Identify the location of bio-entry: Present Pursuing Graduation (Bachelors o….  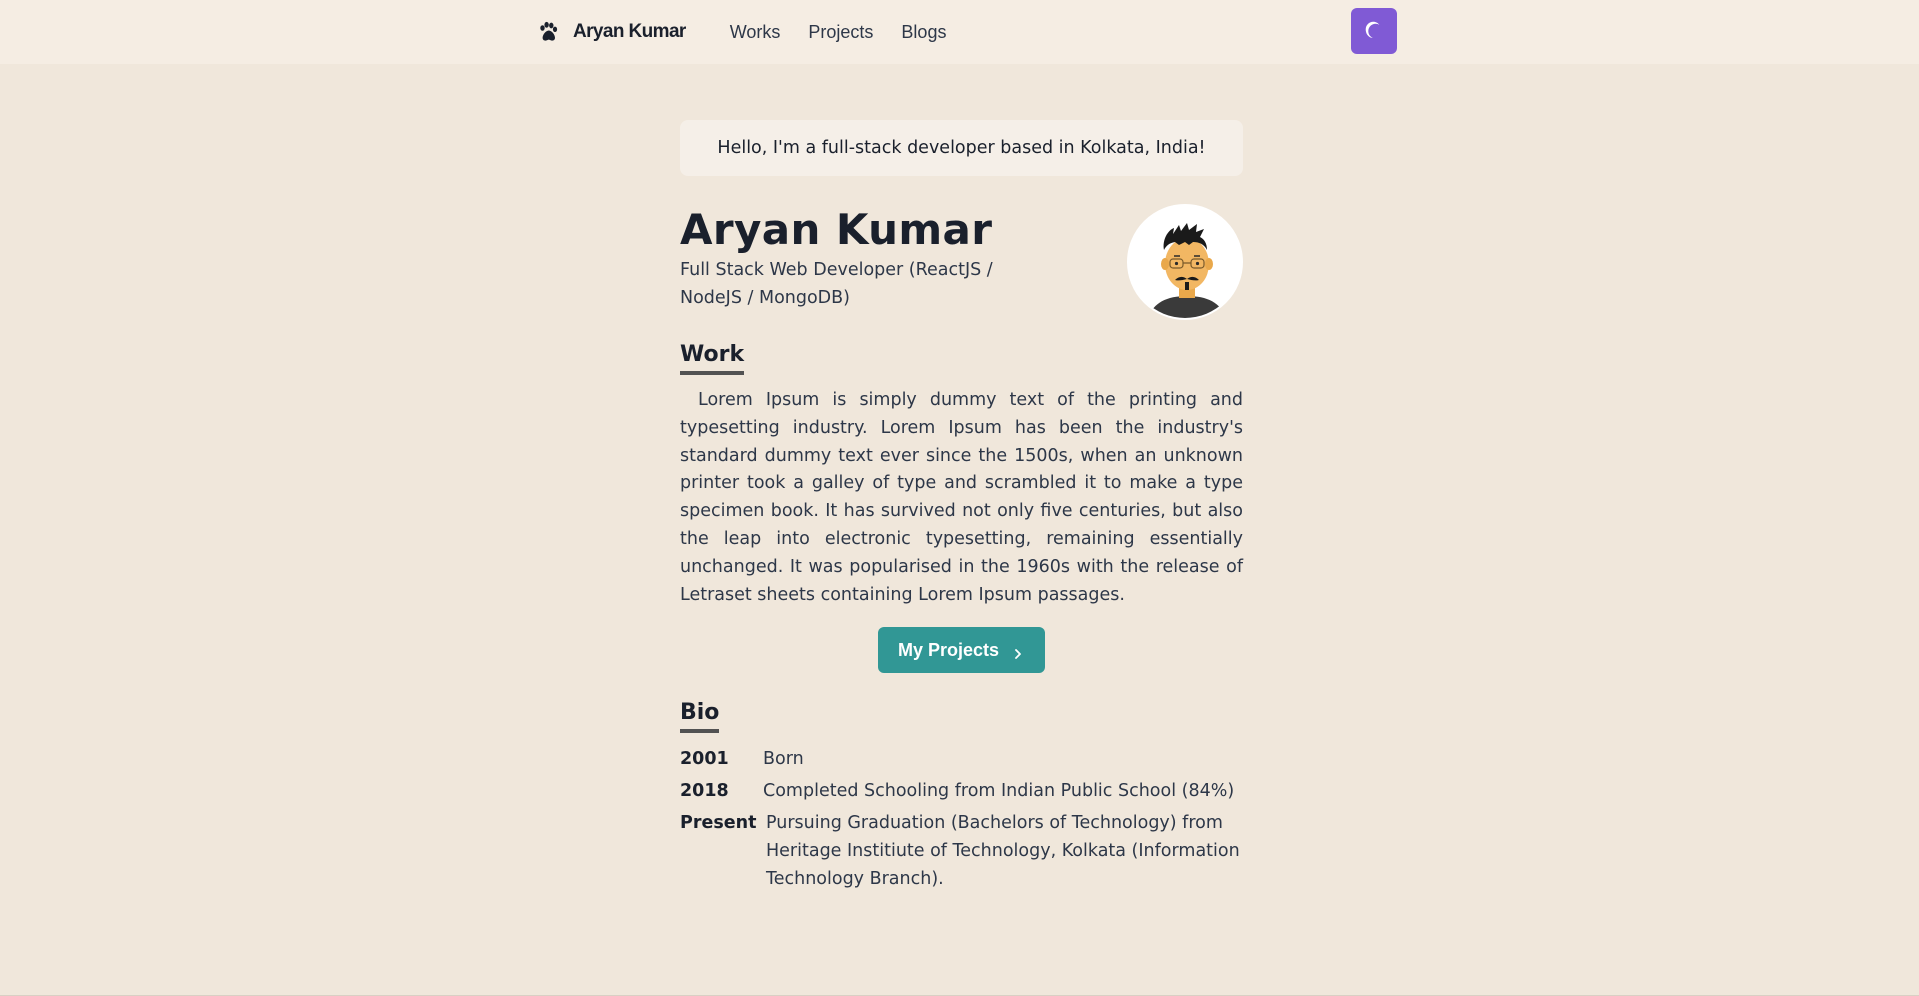
(961, 851).